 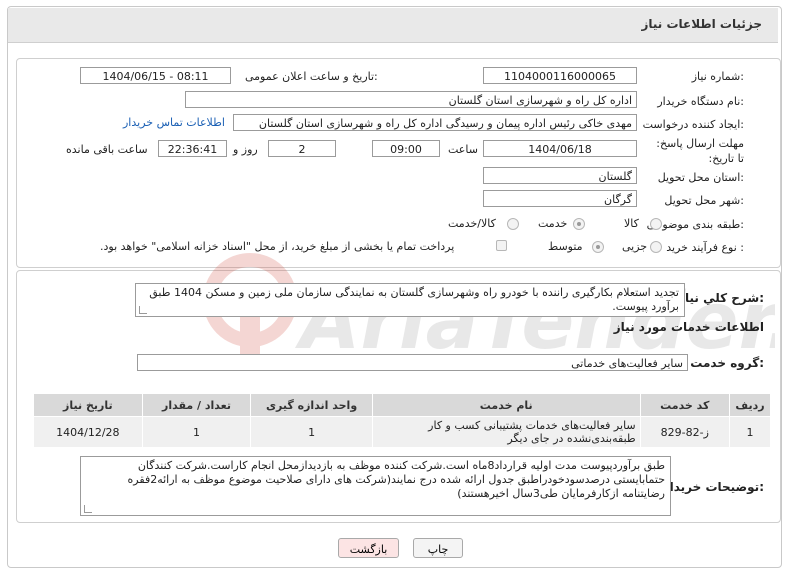 What do you see at coordinates (579, 224) in the screenshot?
I see `category-radio-service` at bounding box center [579, 224].